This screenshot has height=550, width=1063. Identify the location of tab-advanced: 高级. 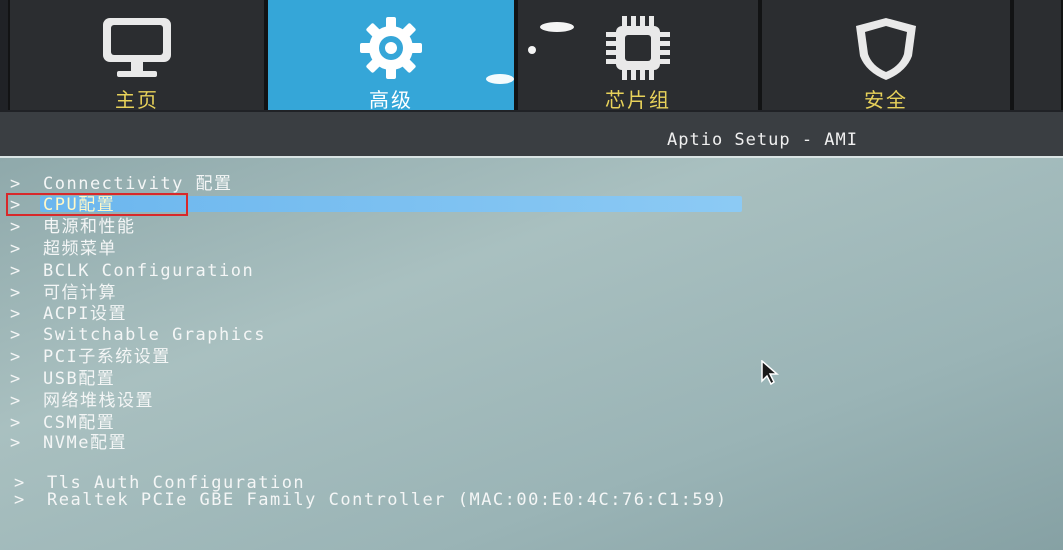
(391, 56).